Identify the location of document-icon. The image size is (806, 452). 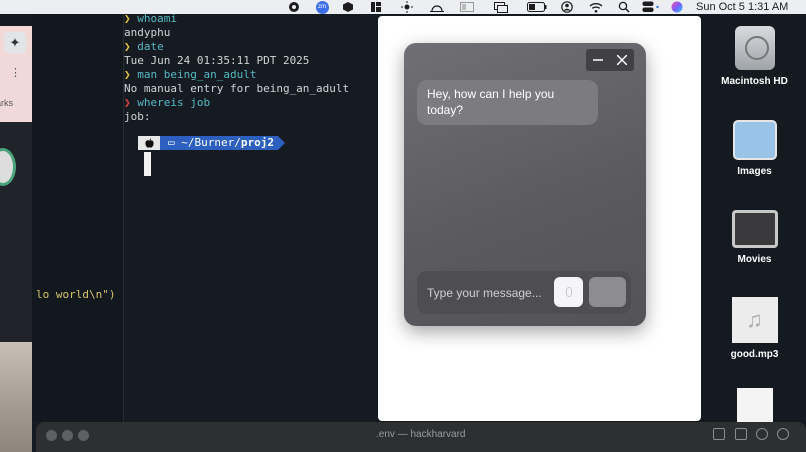
(754, 405).